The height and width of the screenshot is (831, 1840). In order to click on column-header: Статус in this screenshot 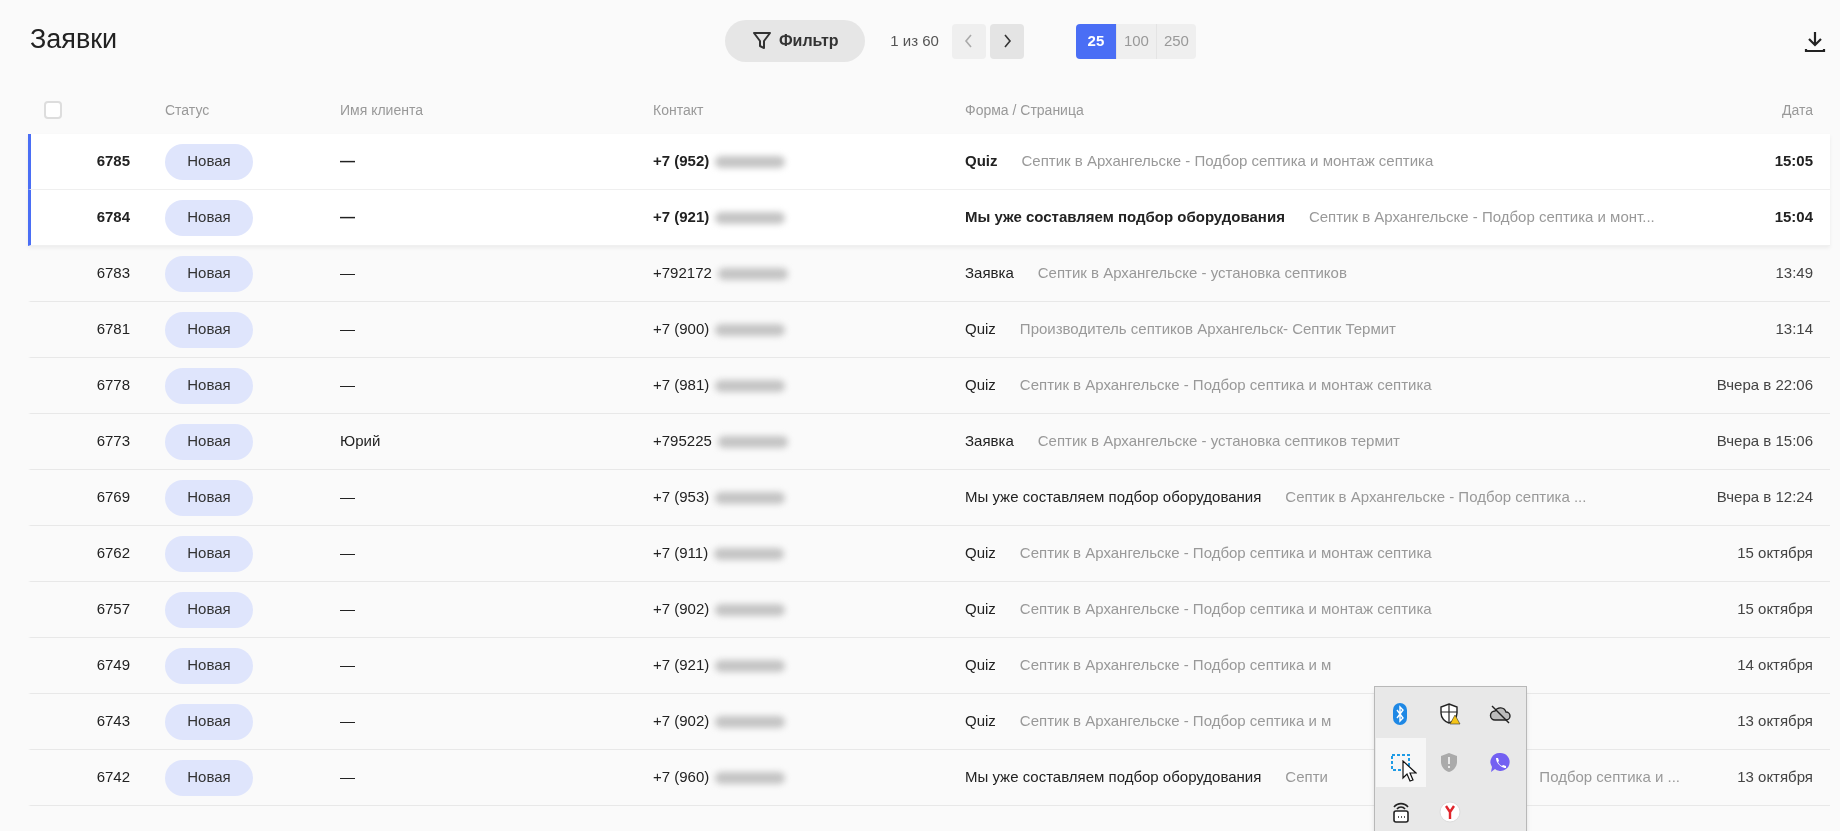, I will do `click(187, 109)`.